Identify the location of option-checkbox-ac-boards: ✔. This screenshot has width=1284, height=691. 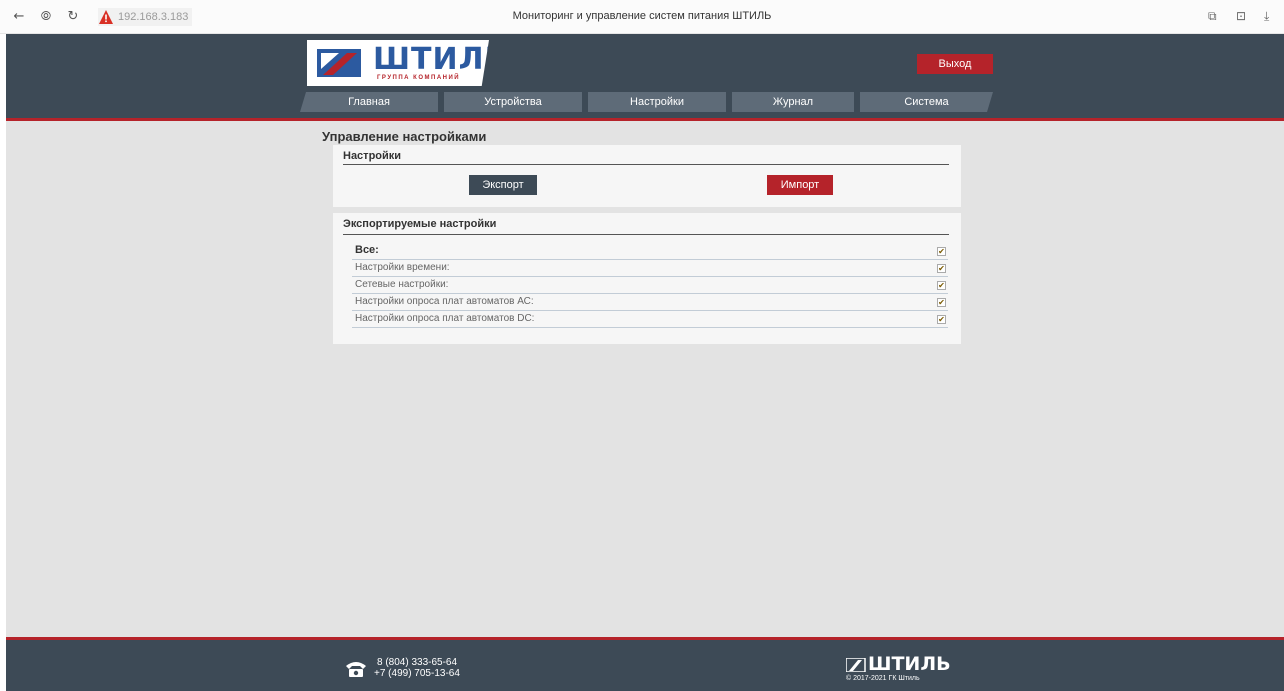
(941, 302).